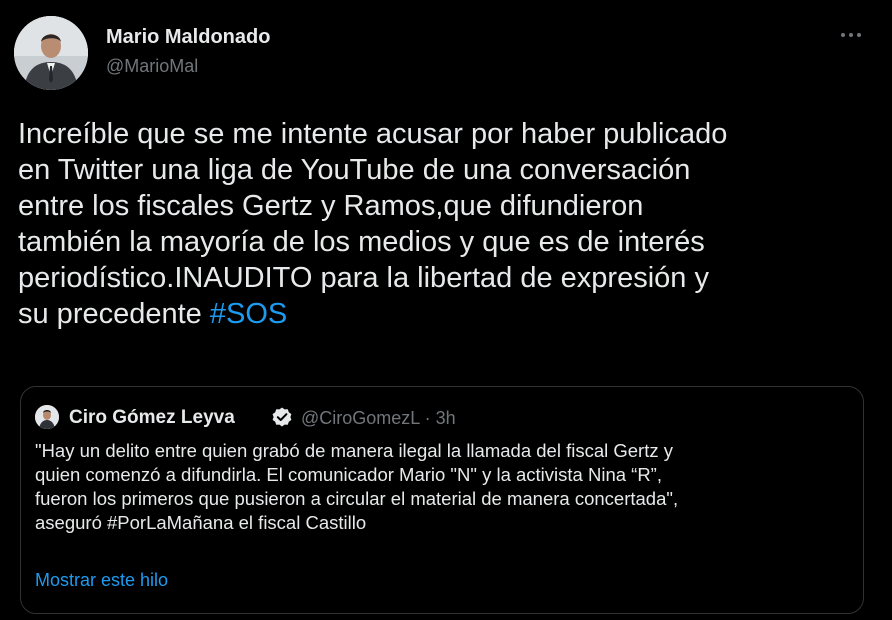  What do you see at coordinates (101, 580) in the screenshot?
I see `show-thread-link: Mostrar este hilo` at bounding box center [101, 580].